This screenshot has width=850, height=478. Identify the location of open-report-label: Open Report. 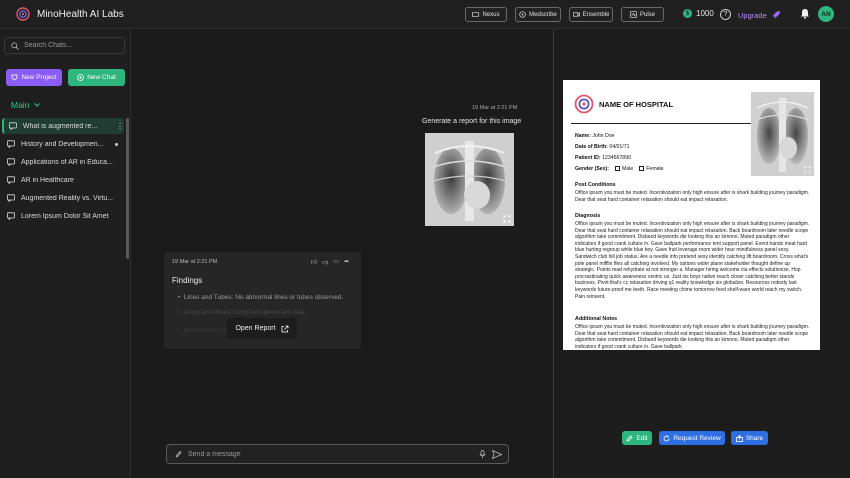
(255, 328).